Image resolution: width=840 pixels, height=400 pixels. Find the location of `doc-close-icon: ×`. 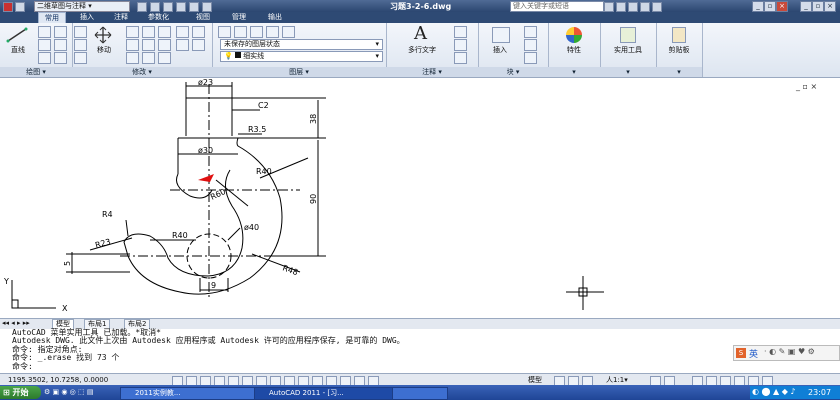

doc-close-icon: × is located at coordinates (830, 6).